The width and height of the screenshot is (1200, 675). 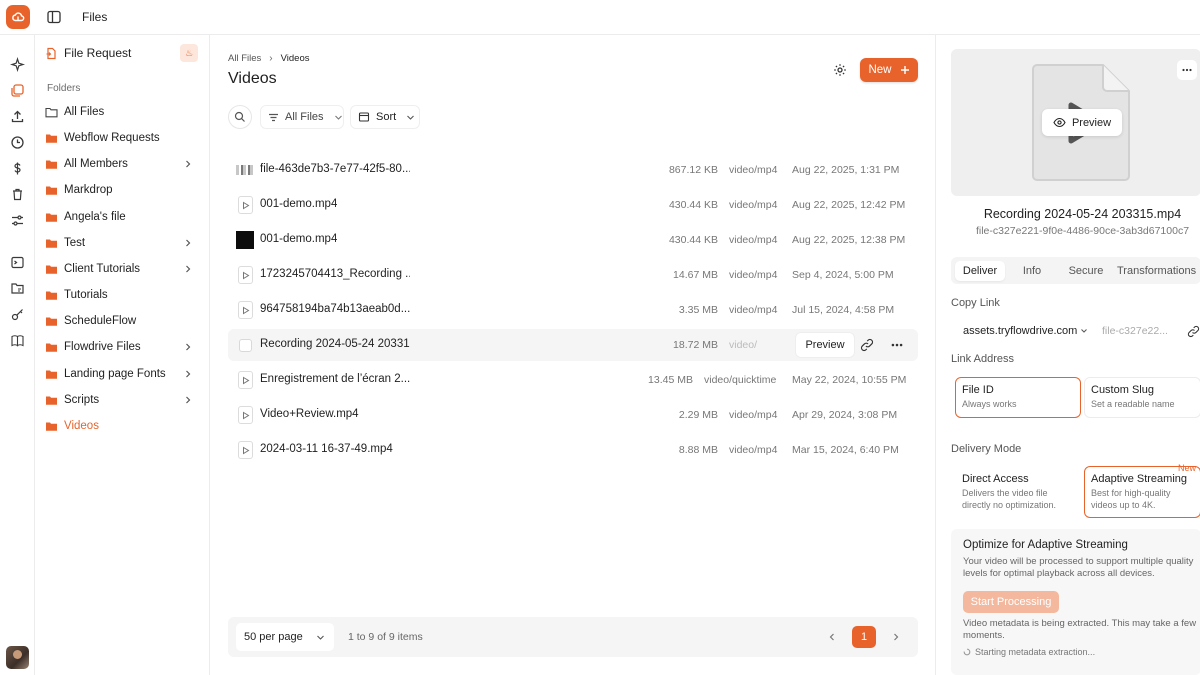 What do you see at coordinates (670, 380) in the screenshot?
I see `file-size: 13.45 MB` at bounding box center [670, 380].